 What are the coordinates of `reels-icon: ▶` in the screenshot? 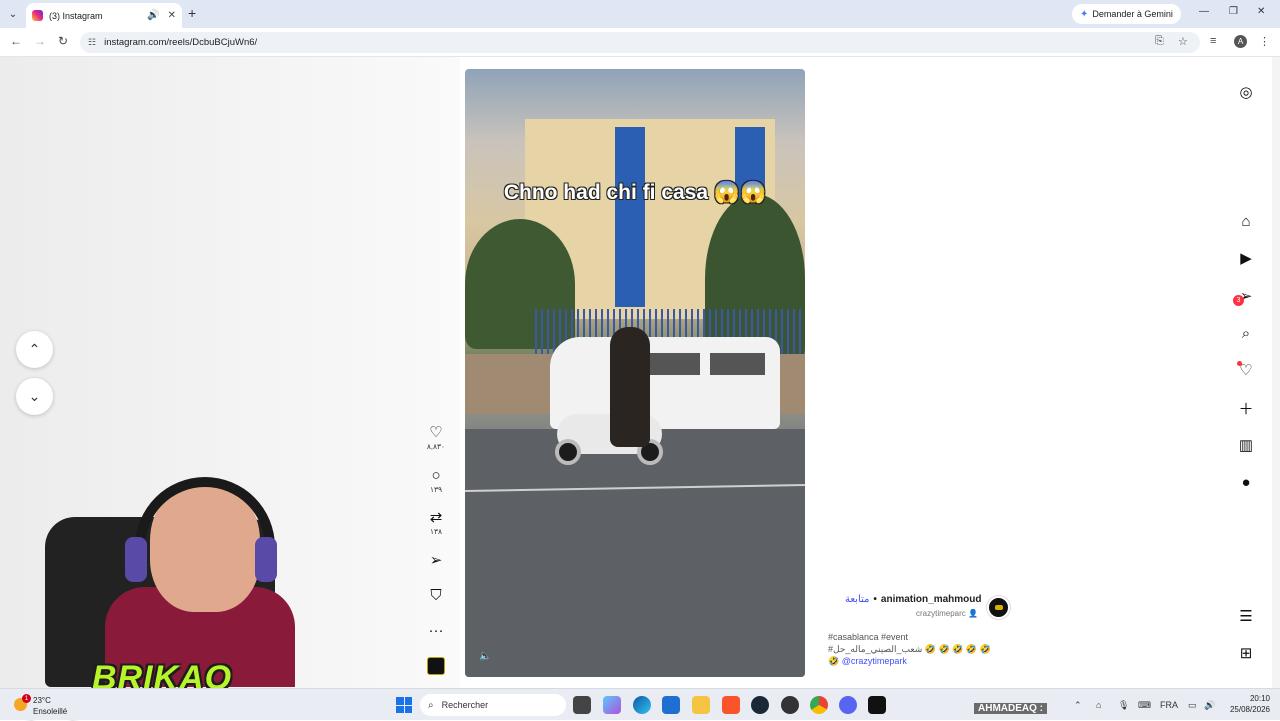 It's located at (1246, 258).